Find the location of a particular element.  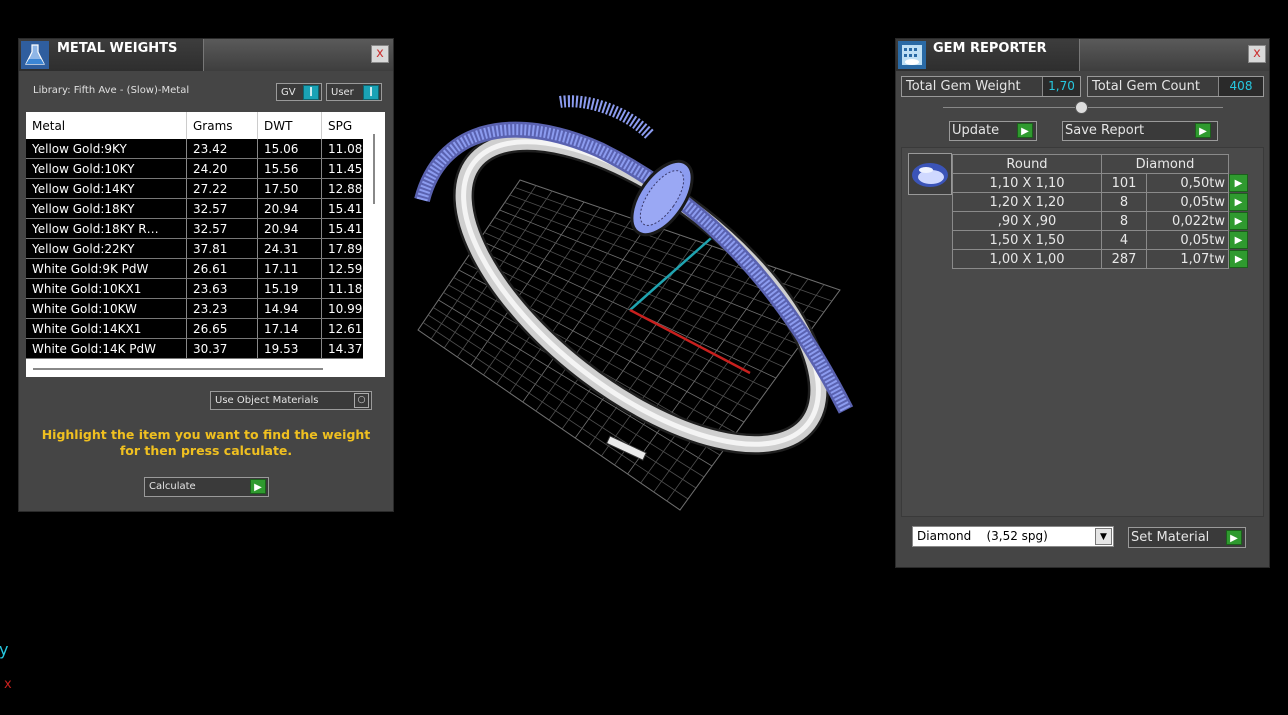

gem-size-cell: 1,50 X 1,50 is located at coordinates (1027, 240).